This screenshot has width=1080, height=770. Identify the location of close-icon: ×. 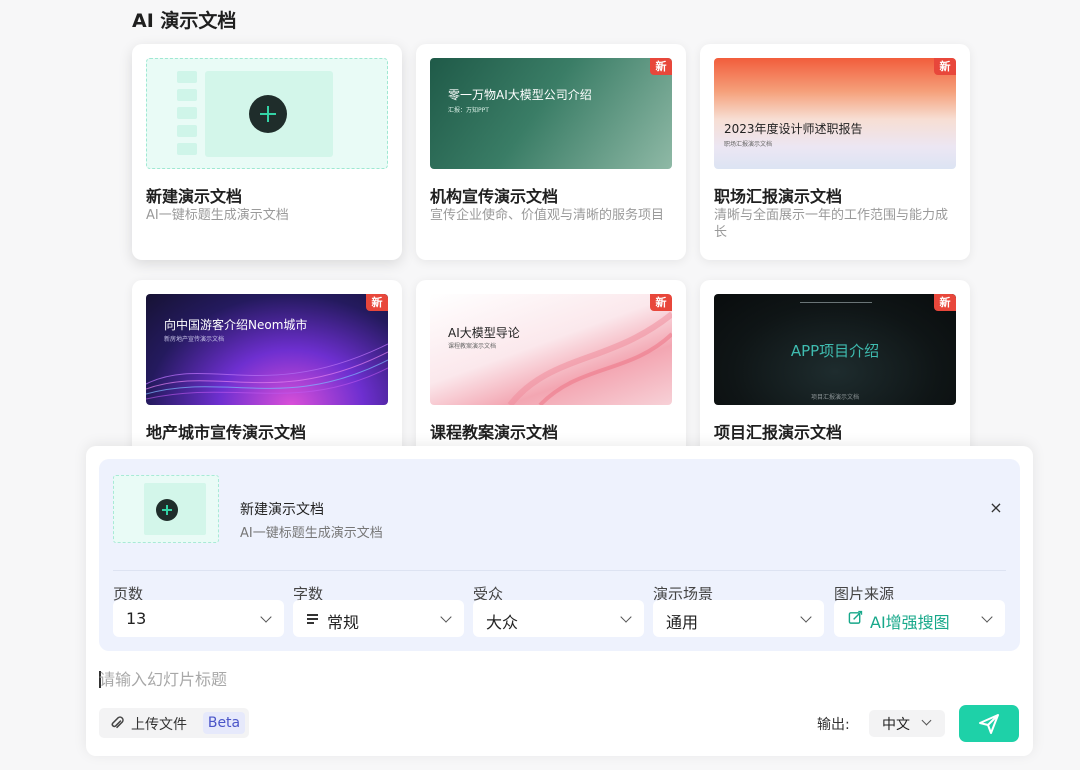
(996, 508).